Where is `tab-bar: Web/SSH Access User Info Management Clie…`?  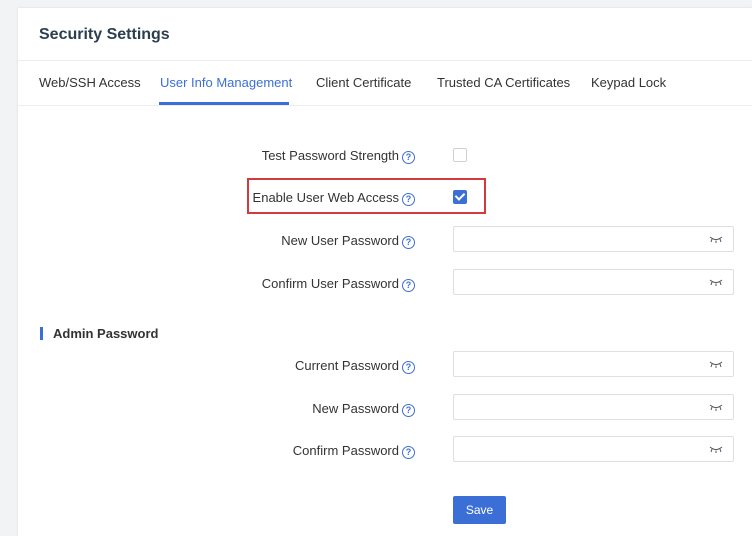
tab-bar: Web/SSH Access User Info Management Clie… is located at coordinates (385, 83).